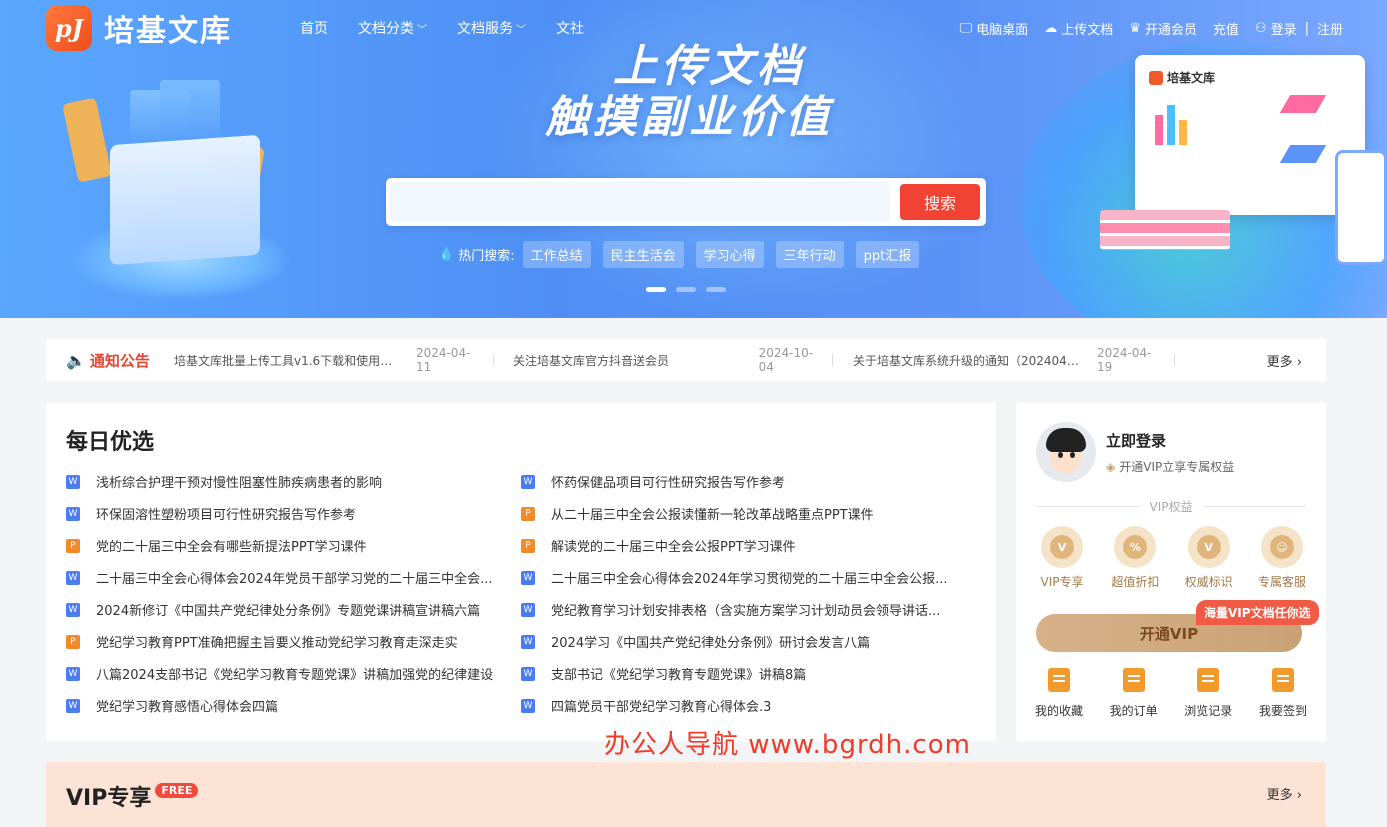 The image size is (1387, 827). Describe the element at coordinates (314, 28) in the screenshot. I see `nav-home: 首页` at that location.